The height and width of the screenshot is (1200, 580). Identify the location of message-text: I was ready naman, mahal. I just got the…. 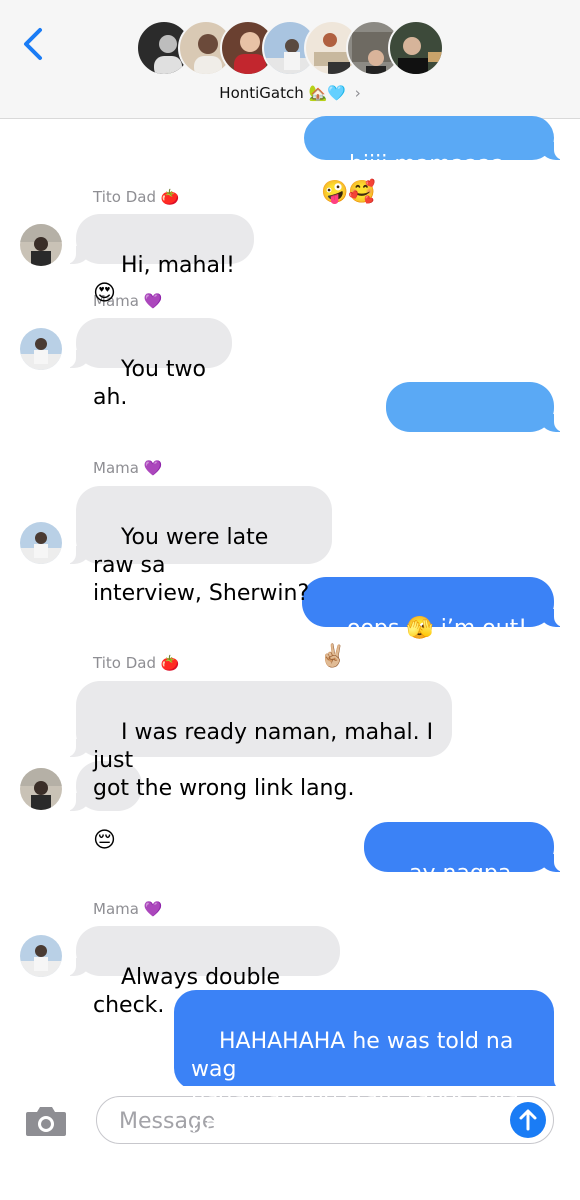
(263, 760).